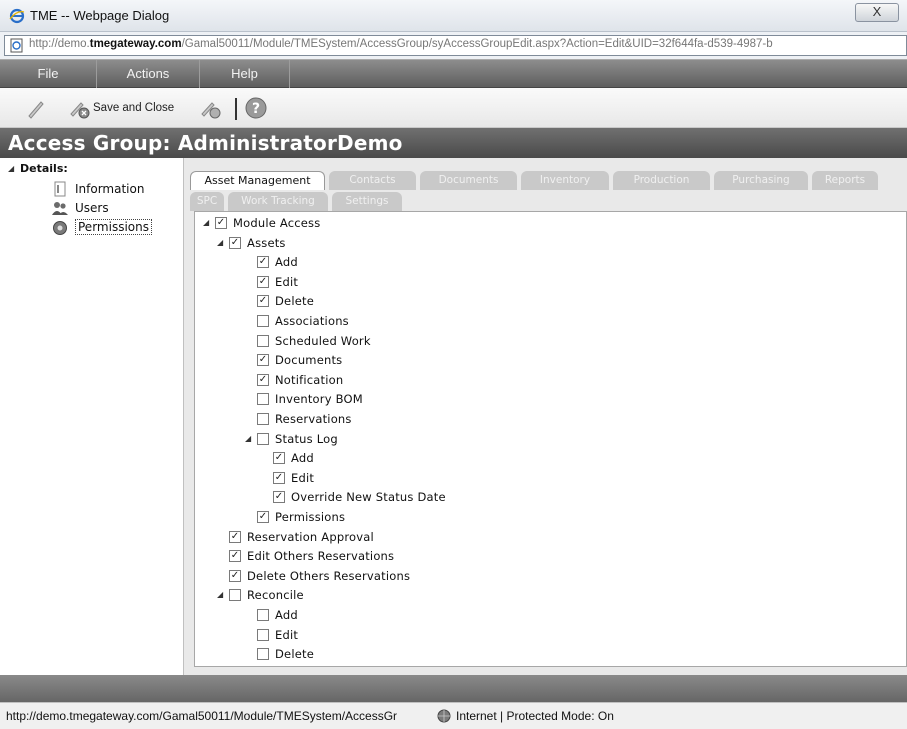 This screenshot has height=729, width=907. What do you see at coordinates (60, 228) in the screenshot?
I see `permissions-icon` at bounding box center [60, 228].